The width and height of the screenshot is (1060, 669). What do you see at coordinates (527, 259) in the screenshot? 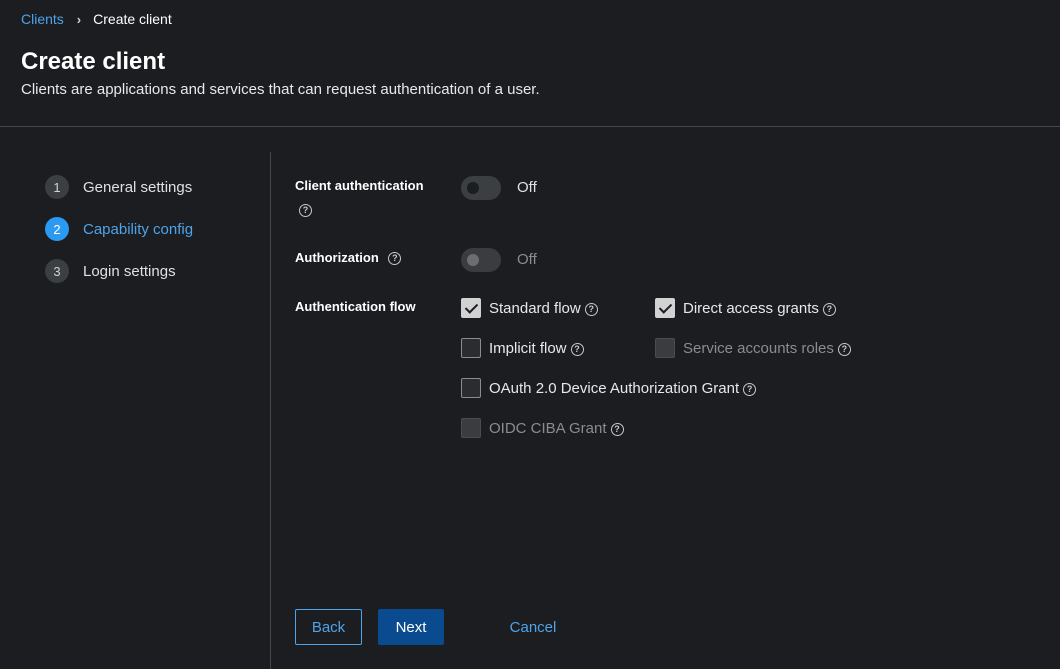
I see `authorization-state: Off` at bounding box center [527, 259].